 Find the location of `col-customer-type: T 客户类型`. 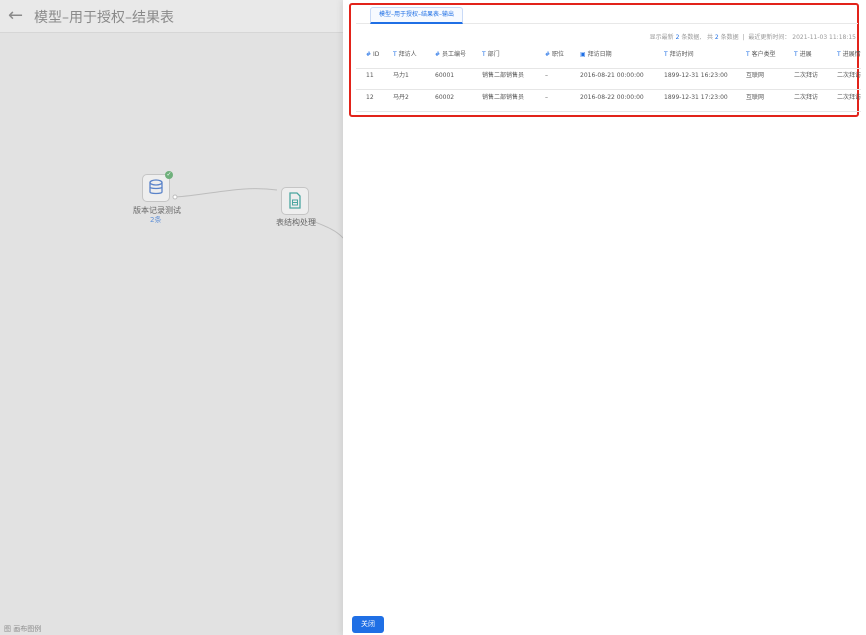

col-customer-type: T 客户类型 is located at coordinates (761, 57).